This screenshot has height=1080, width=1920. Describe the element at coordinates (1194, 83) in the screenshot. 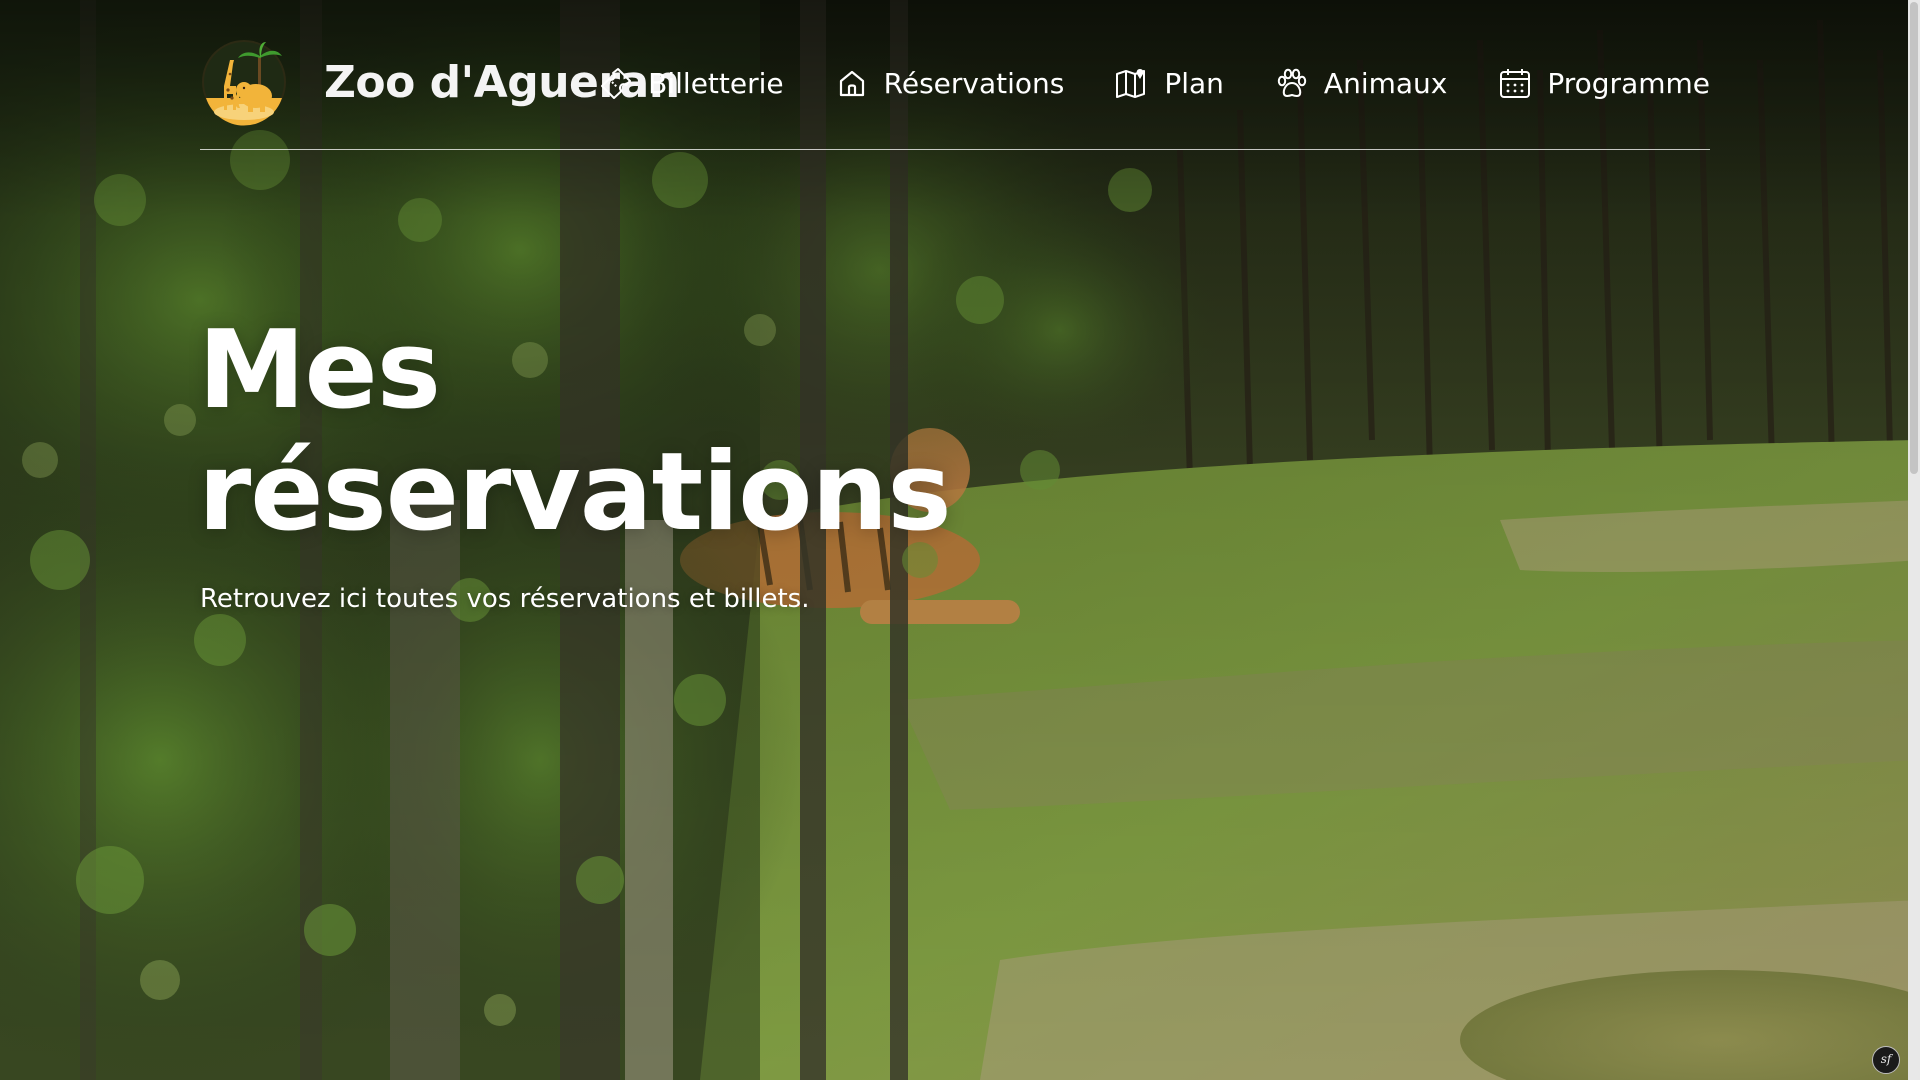

I see `nav-label: Plan` at that location.